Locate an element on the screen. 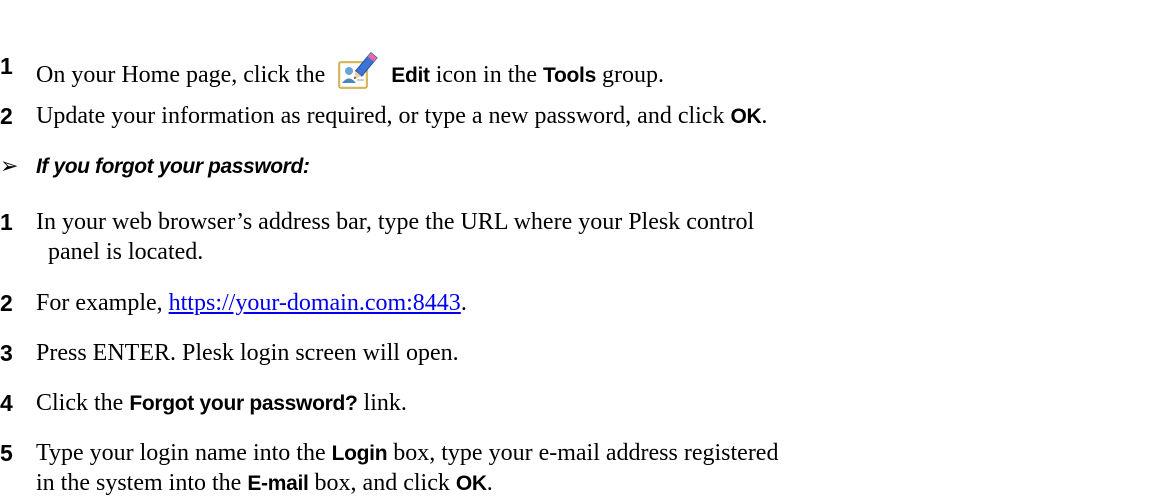 This screenshot has height=500, width=1153. step-text: Click the Forgot your password? link. is located at coordinates (221, 403).